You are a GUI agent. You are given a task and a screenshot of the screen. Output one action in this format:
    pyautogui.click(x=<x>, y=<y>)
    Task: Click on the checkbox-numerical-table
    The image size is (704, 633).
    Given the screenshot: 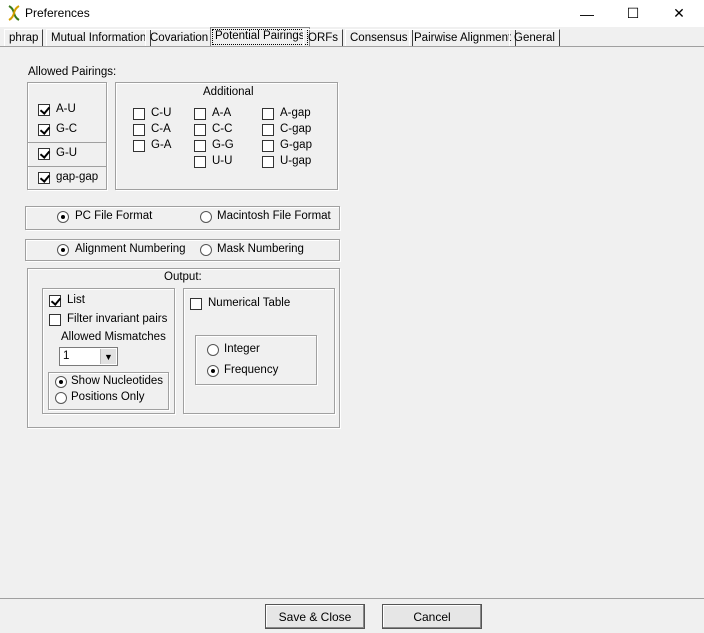 What is the action you would take?
    pyautogui.click(x=196, y=304)
    